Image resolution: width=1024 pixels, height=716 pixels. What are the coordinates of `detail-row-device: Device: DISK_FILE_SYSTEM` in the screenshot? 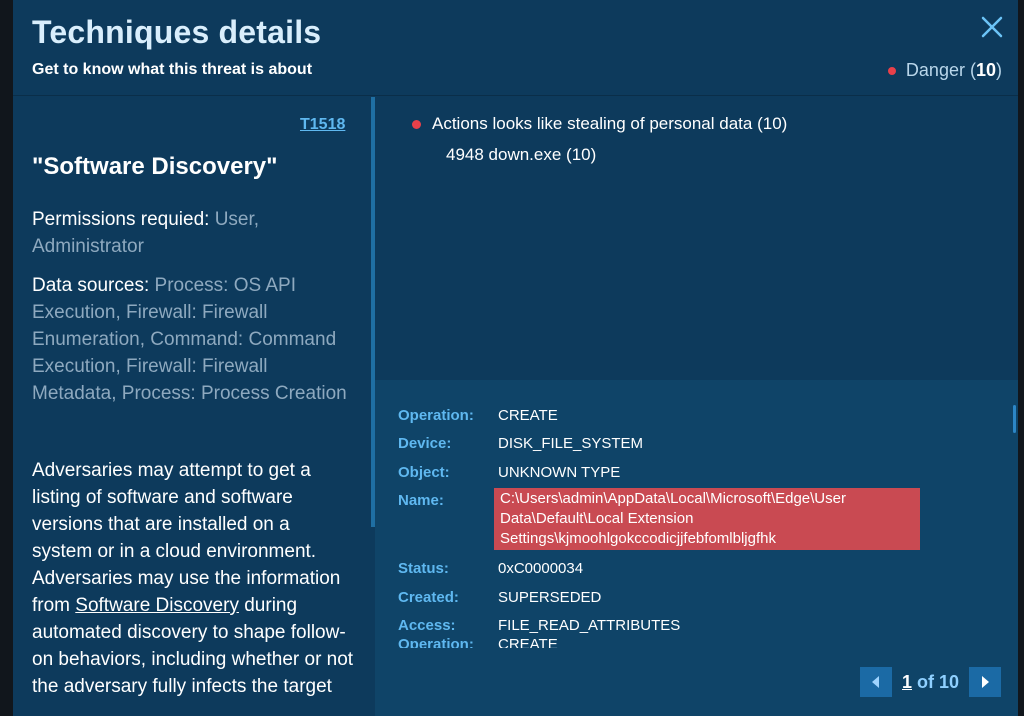 It's located at (520, 443).